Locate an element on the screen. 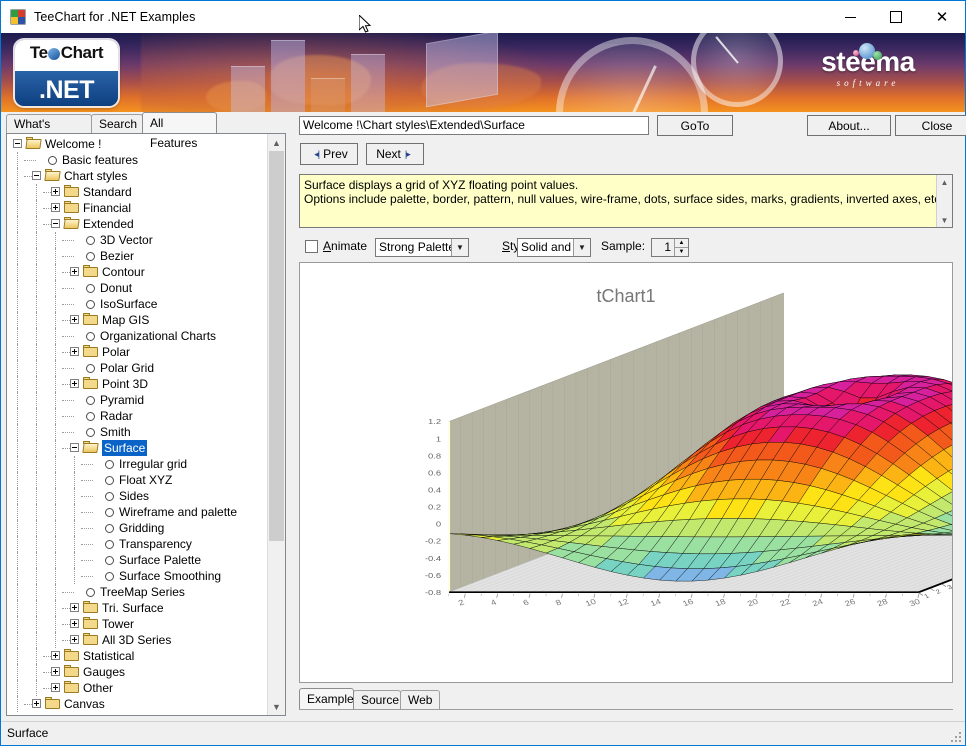 Image resolution: width=966 pixels, height=746 pixels. tree-item-other: Other is located at coordinates (137, 688).